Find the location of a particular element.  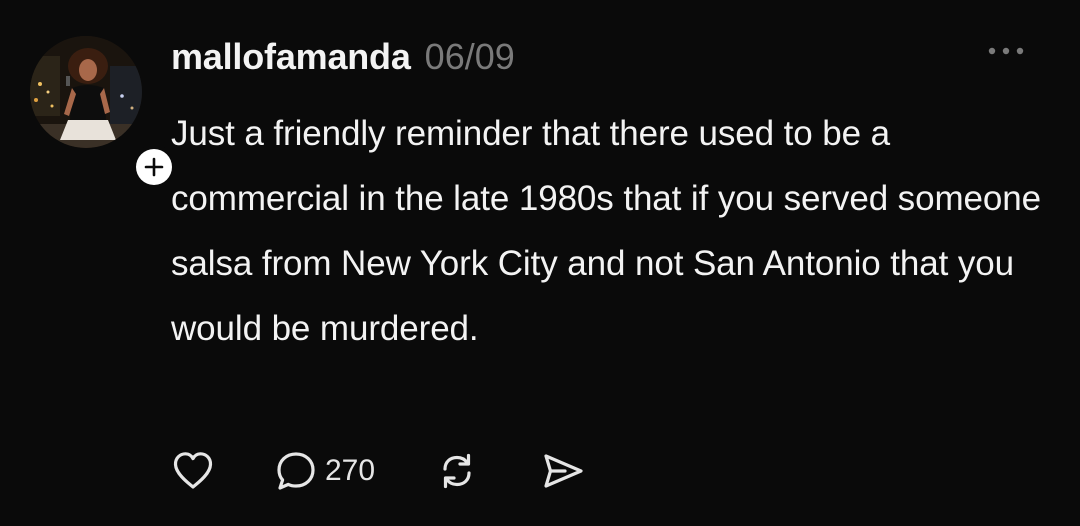

follow-button is located at coordinates (154, 167).